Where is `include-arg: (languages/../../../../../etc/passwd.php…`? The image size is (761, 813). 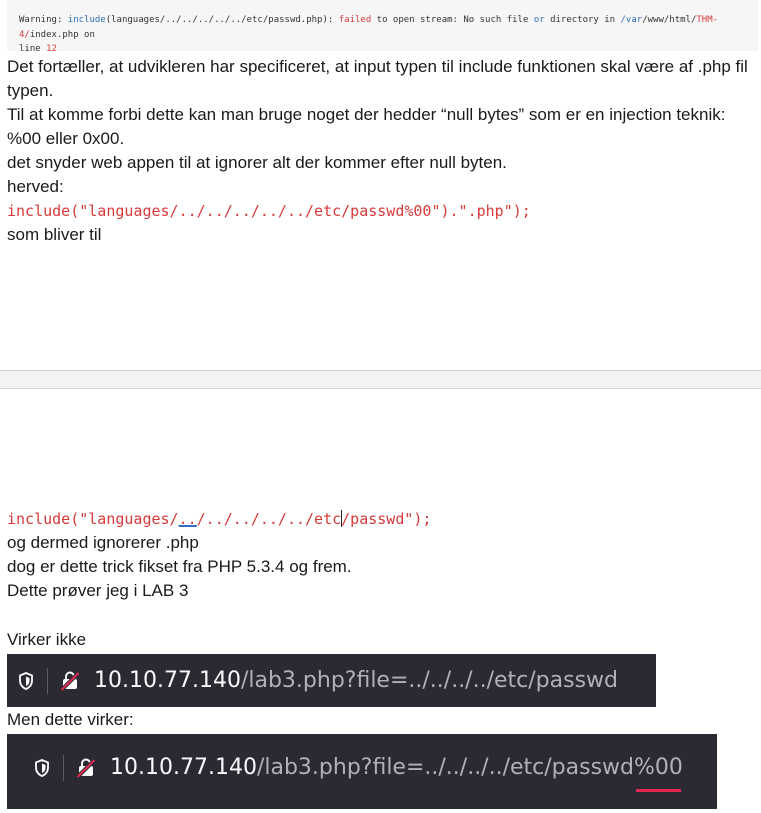
include-arg: (languages/../../../../../etc/passwd.php… is located at coordinates (216, 20).